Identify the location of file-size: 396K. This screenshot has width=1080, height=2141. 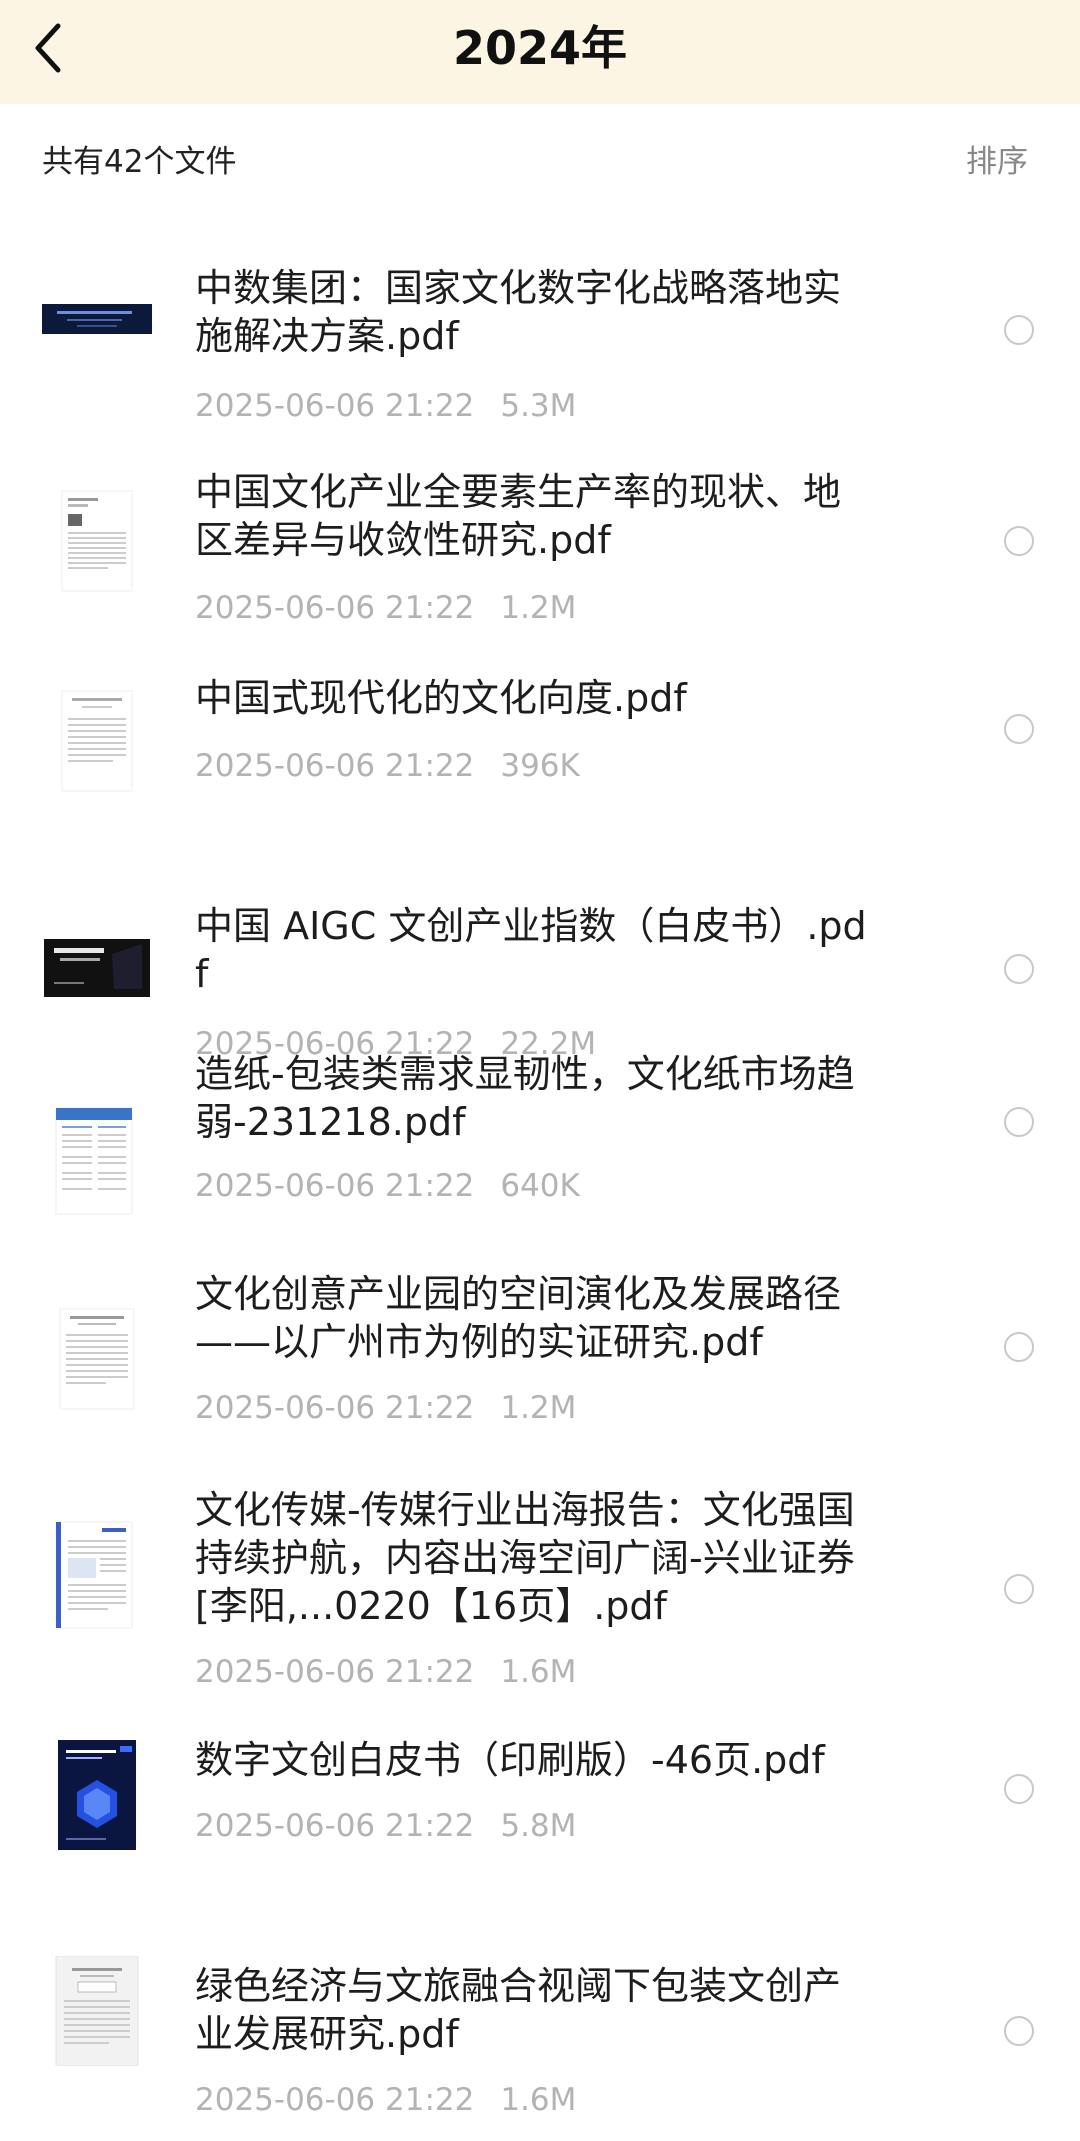
(540, 766).